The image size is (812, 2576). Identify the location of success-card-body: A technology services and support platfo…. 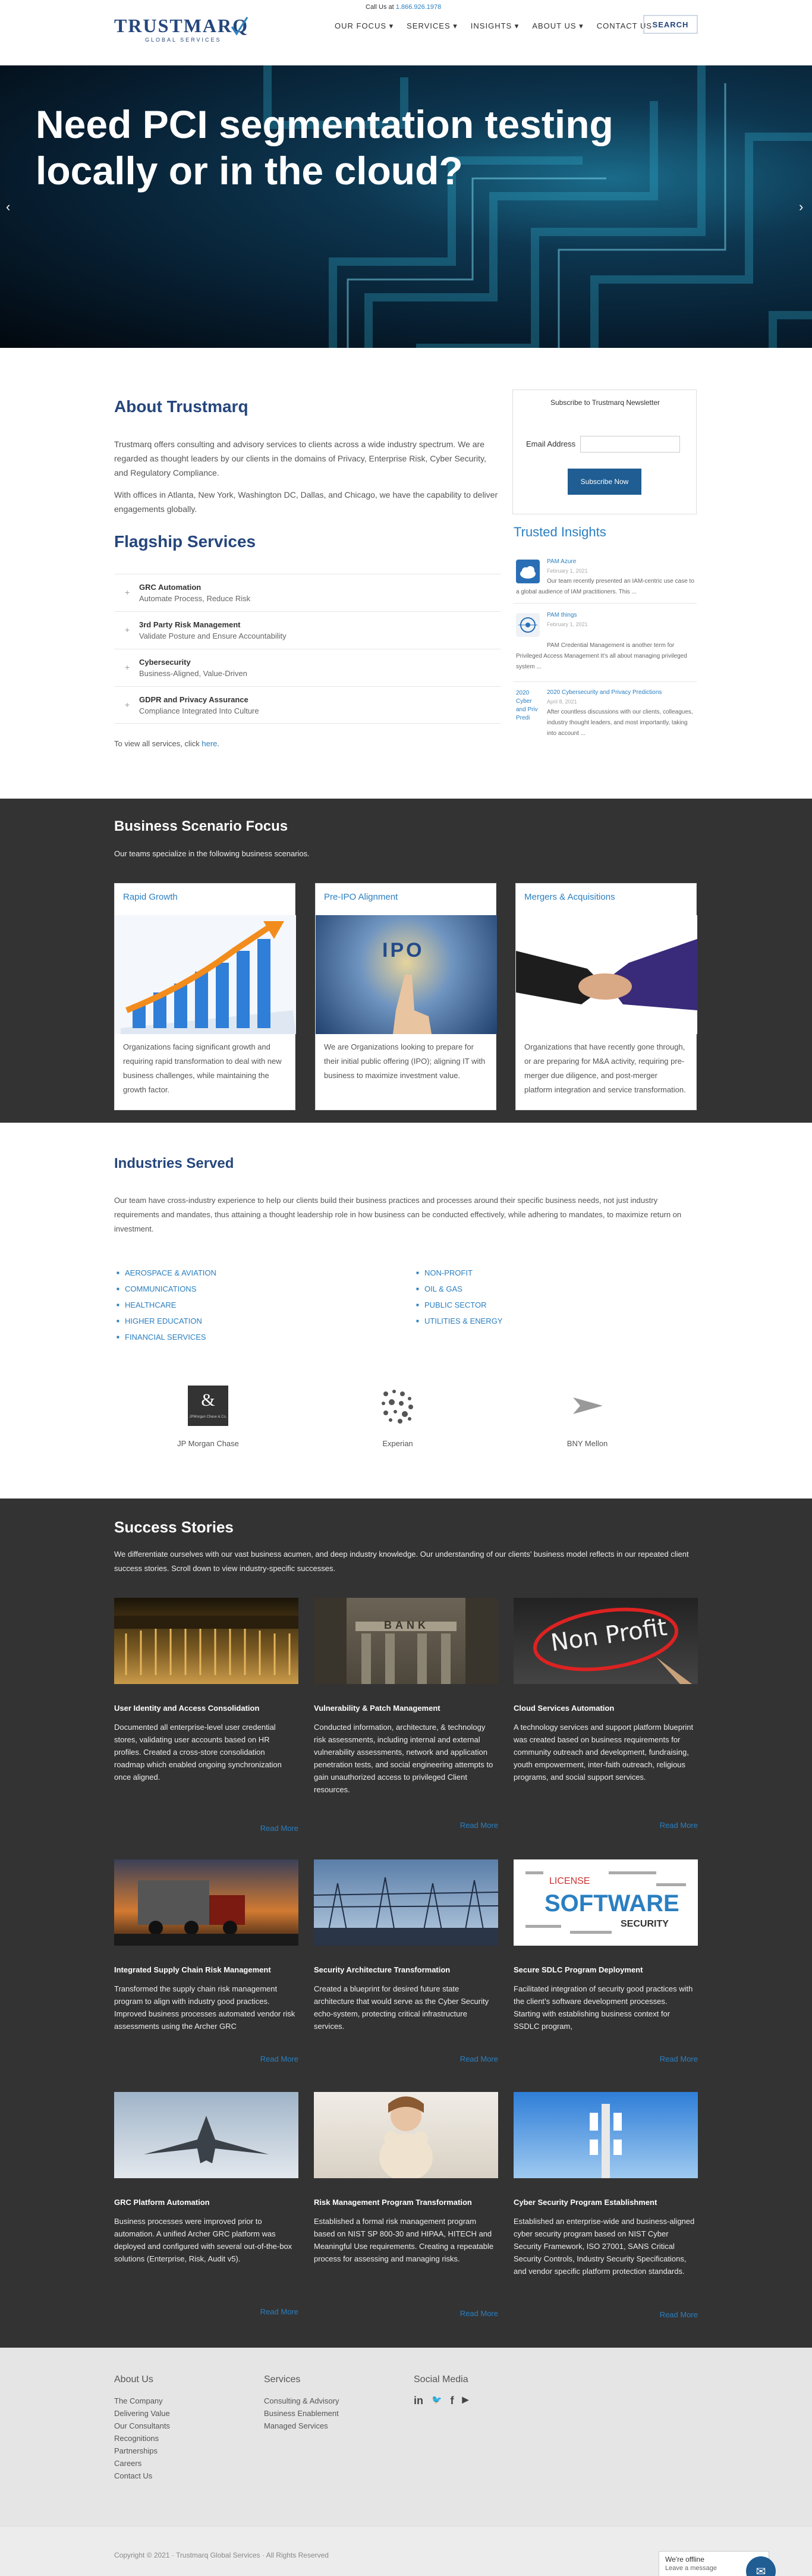
(604, 1752).